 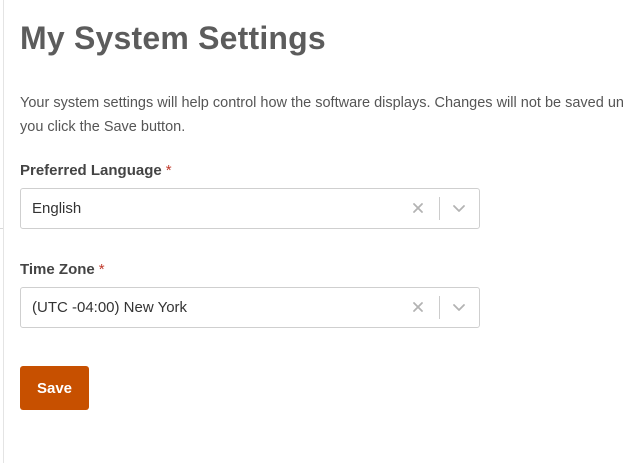 I want to click on preferred-language-value: English, so click(x=57, y=208).